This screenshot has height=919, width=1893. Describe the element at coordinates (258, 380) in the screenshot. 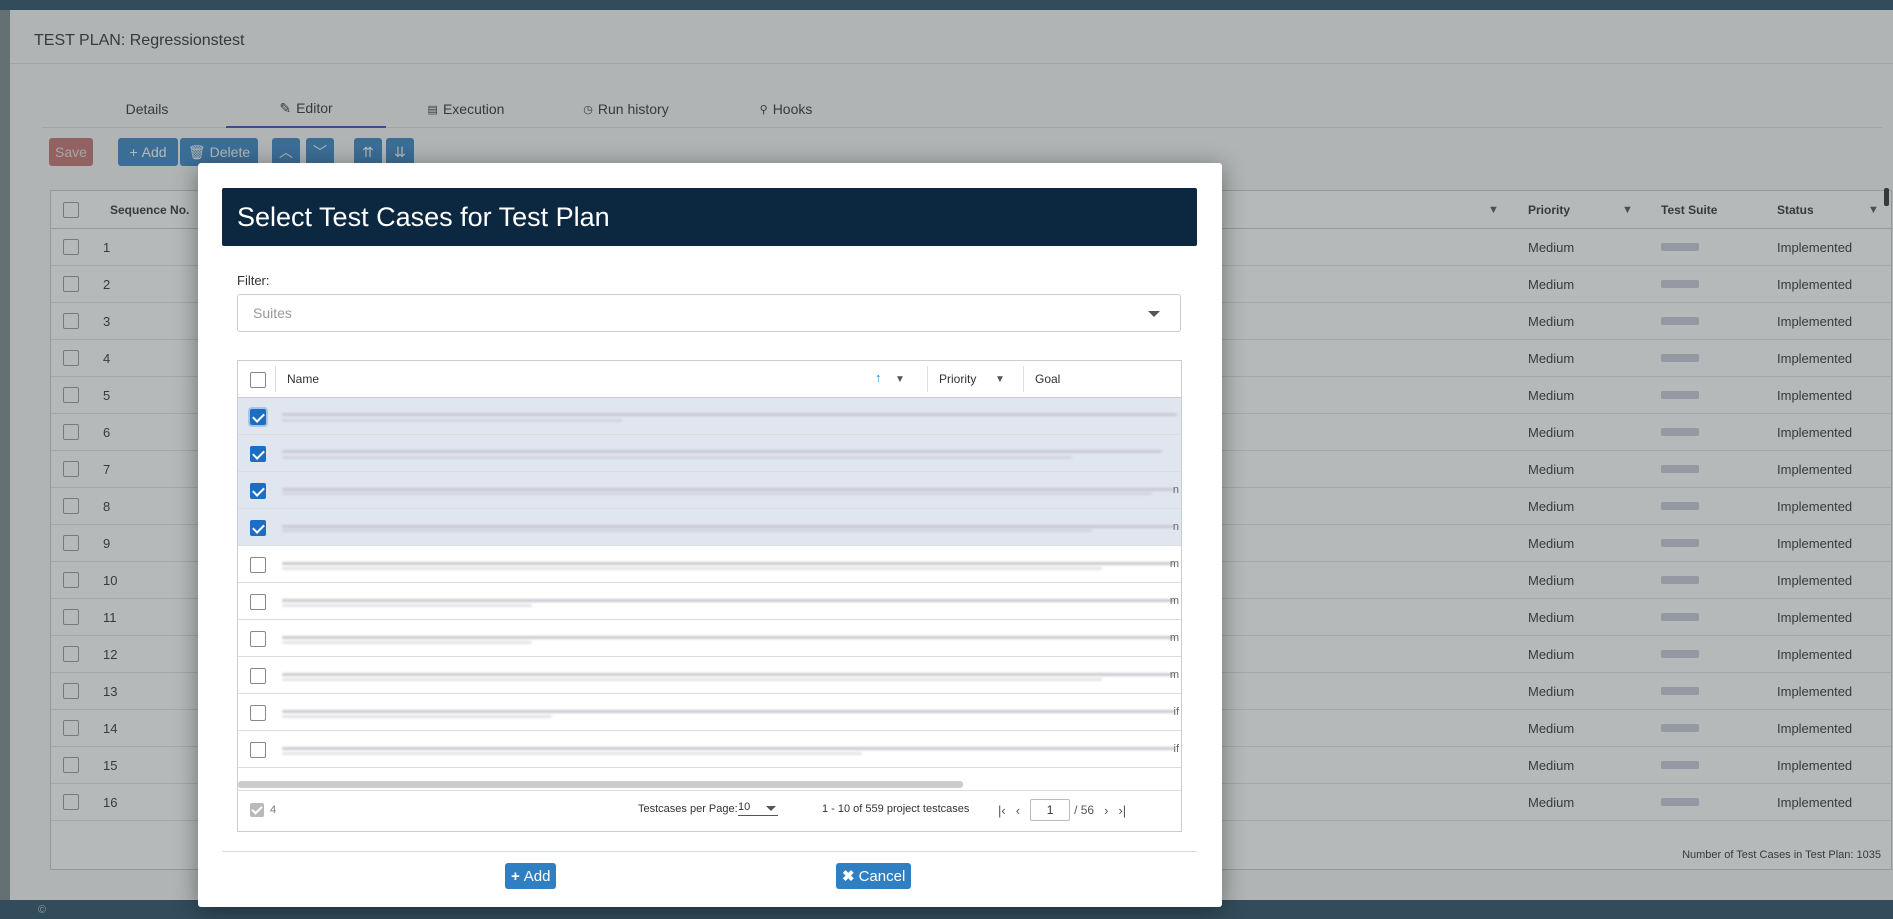

I see `select-all-checkbox` at that location.